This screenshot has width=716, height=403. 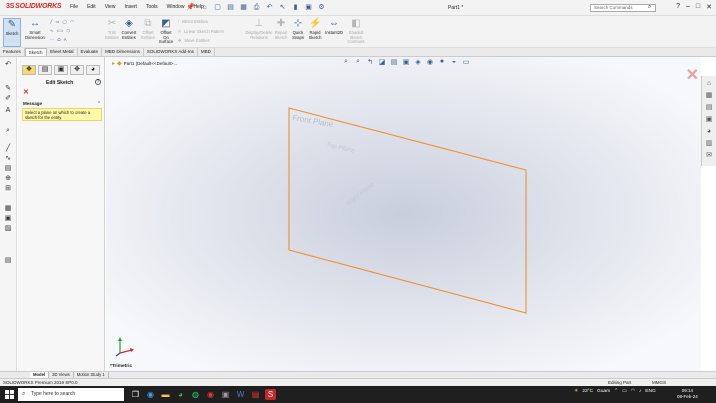 What do you see at coordinates (624, 391) in the screenshot?
I see `network-icon: ▭` at bounding box center [624, 391].